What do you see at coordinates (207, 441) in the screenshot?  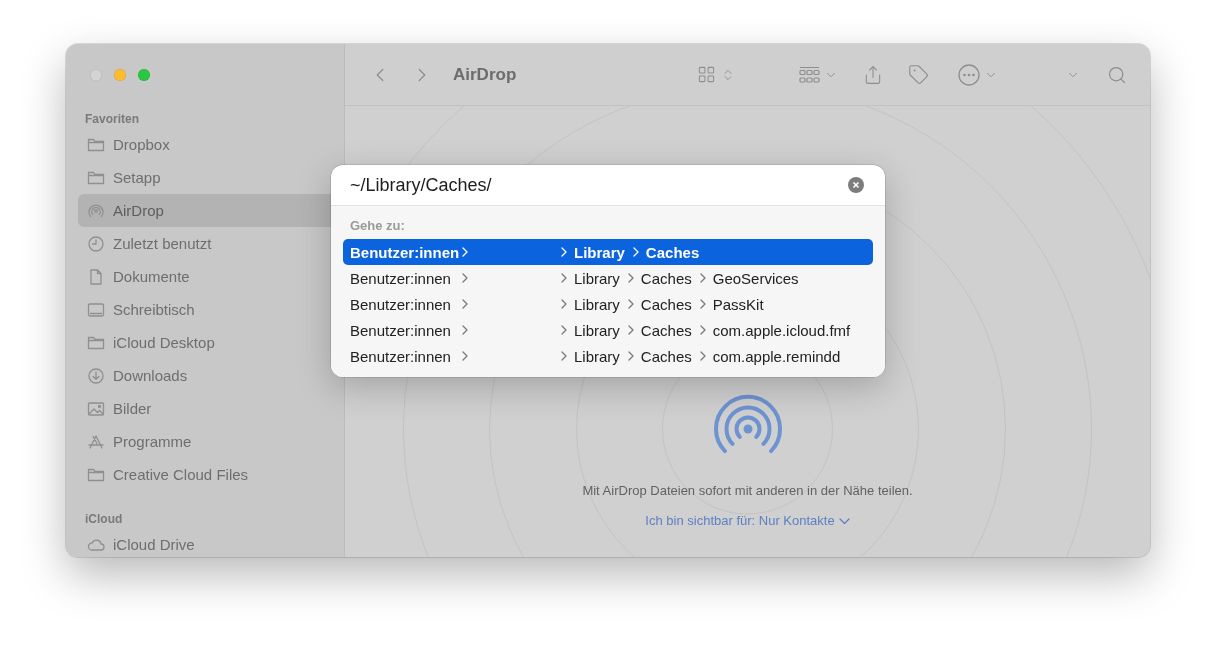 I see `sidebar-item: Programme` at bounding box center [207, 441].